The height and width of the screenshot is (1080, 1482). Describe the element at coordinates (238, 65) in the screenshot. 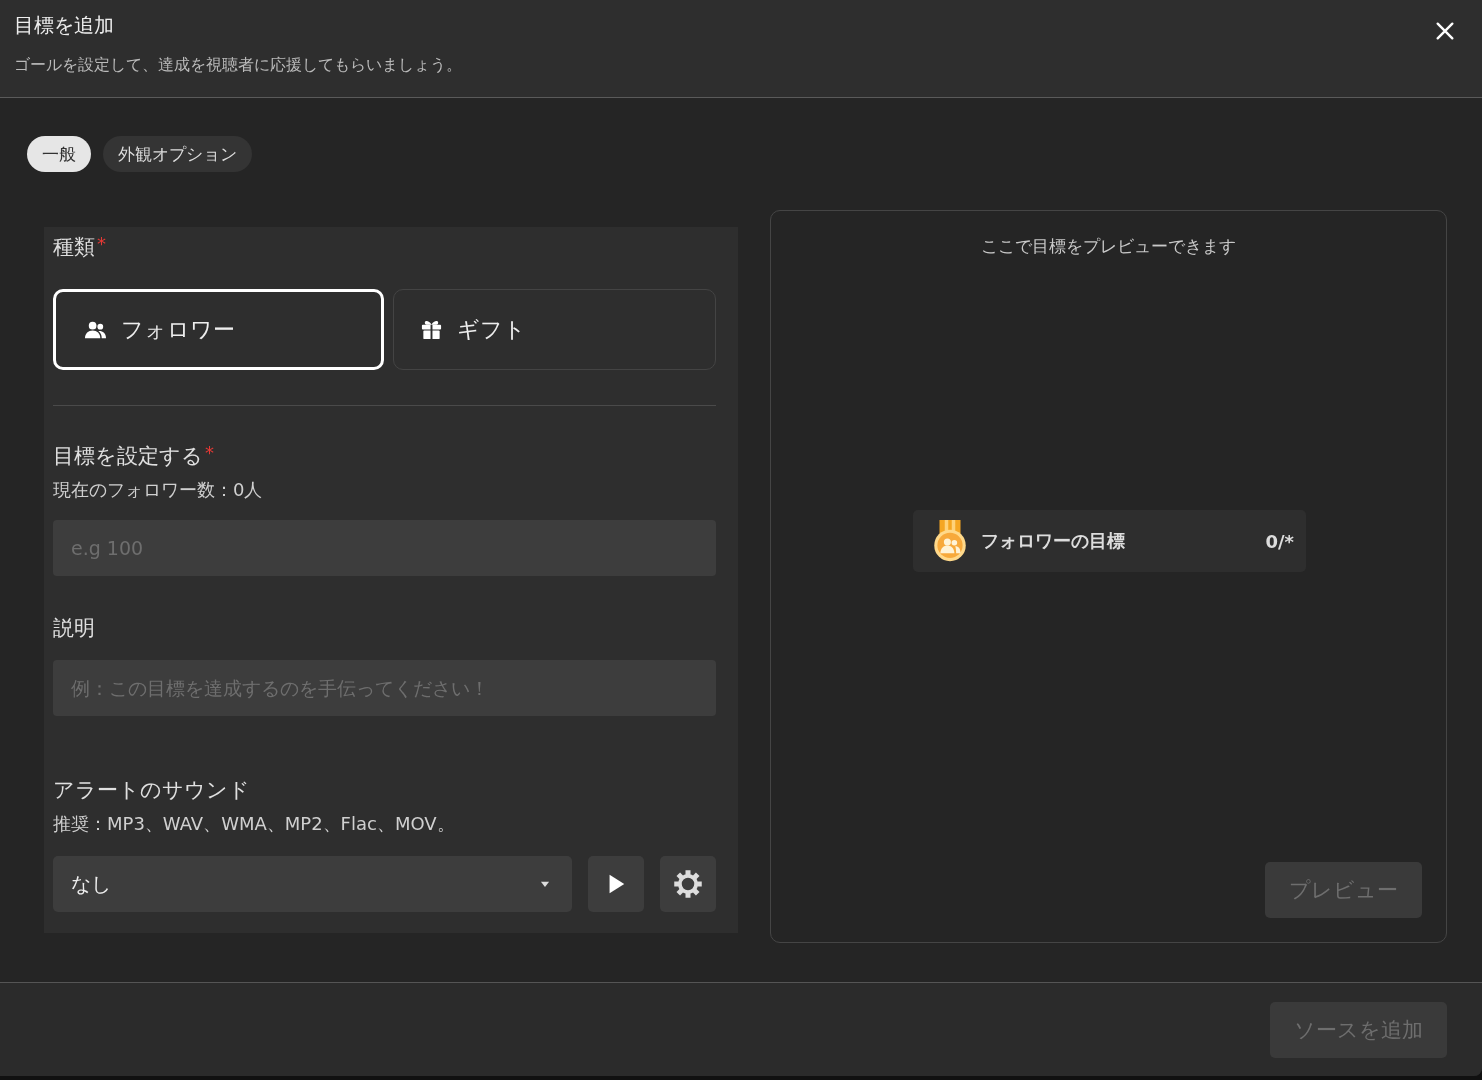

I see `dialog-subtitle: ゴールを設定して、達成を視聴者に応援してもらいましょう。` at that location.